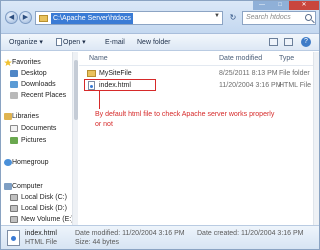 The width and height of the screenshot is (320, 250). What do you see at coordinates (99, 100) in the screenshot?
I see `annotation-pointer` at bounding box center [99, 100].